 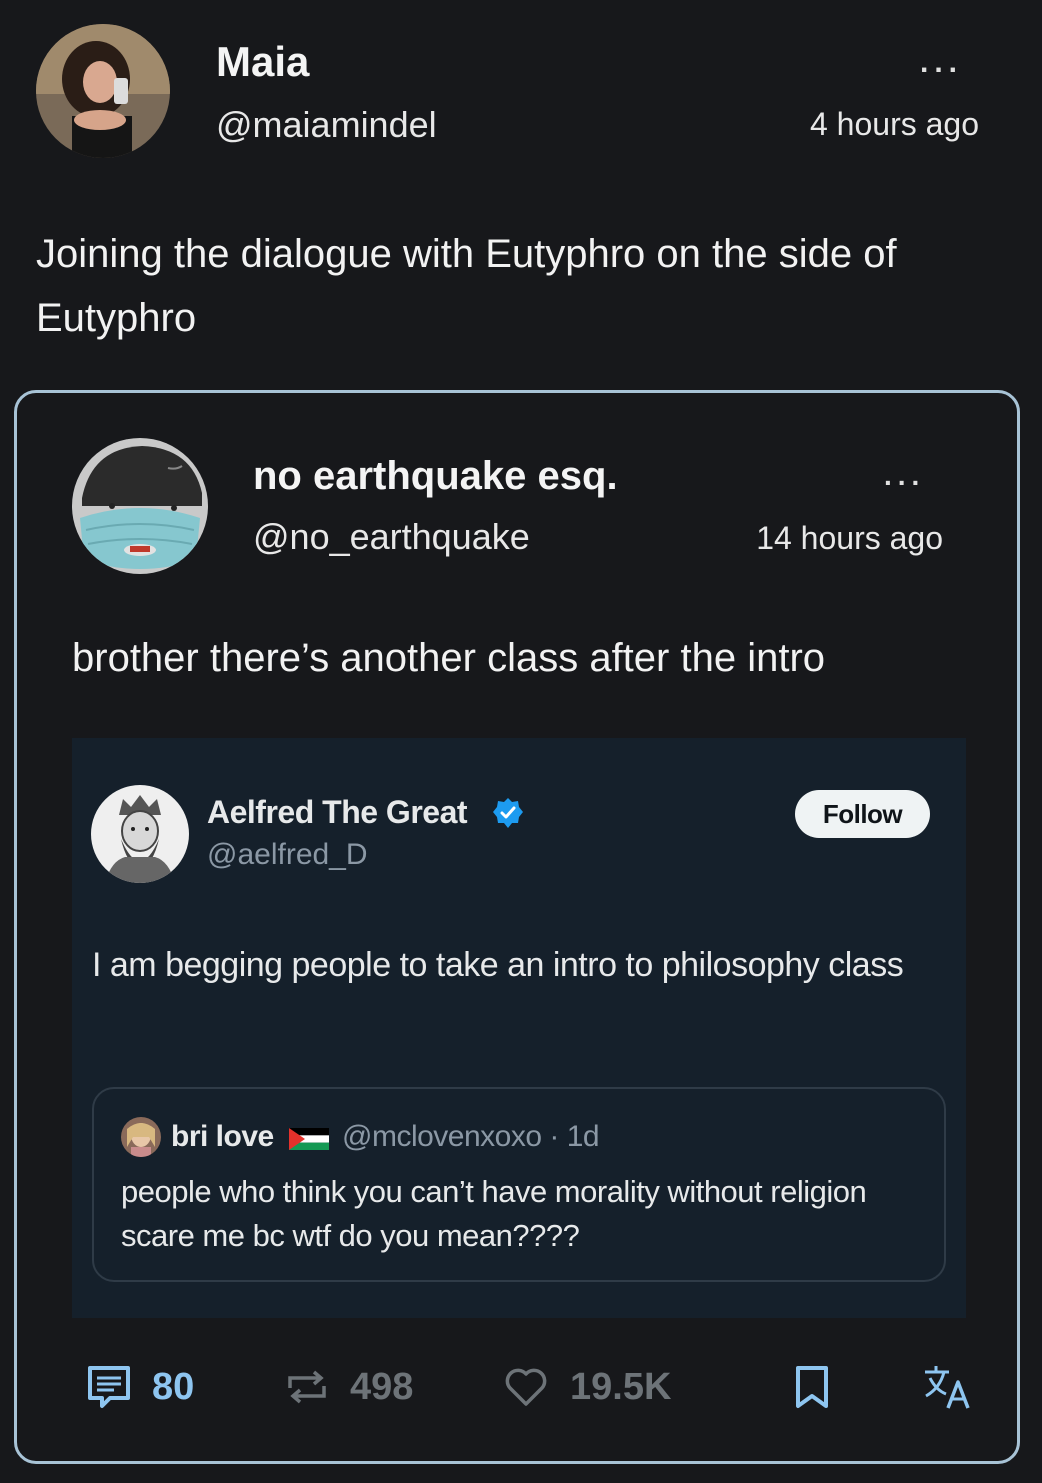 What do you see at coordinates (508, 815) in the screenshot?
I see `verified-badge-icon` at bounding box center [508, 815].